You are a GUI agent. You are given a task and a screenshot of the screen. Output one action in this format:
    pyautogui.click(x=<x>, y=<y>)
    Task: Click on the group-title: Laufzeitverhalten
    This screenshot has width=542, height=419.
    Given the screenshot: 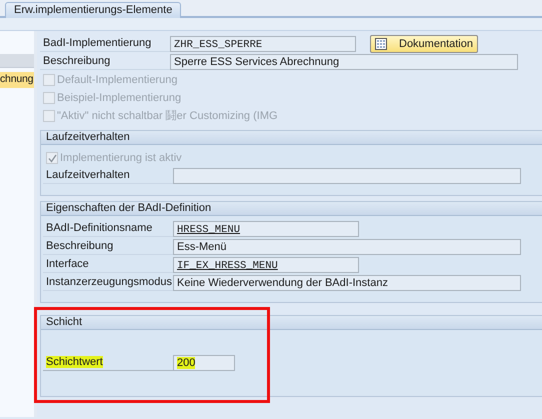 What is the action you would take?
    pyautogui.click(x=291, y=138)
    